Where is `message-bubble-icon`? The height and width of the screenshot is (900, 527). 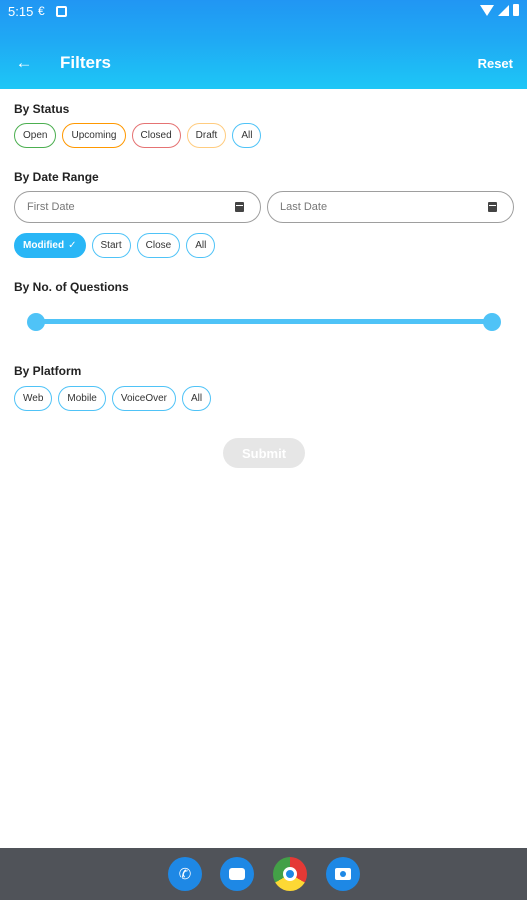
message-bubble-icon is located at coordinates (237, 874).